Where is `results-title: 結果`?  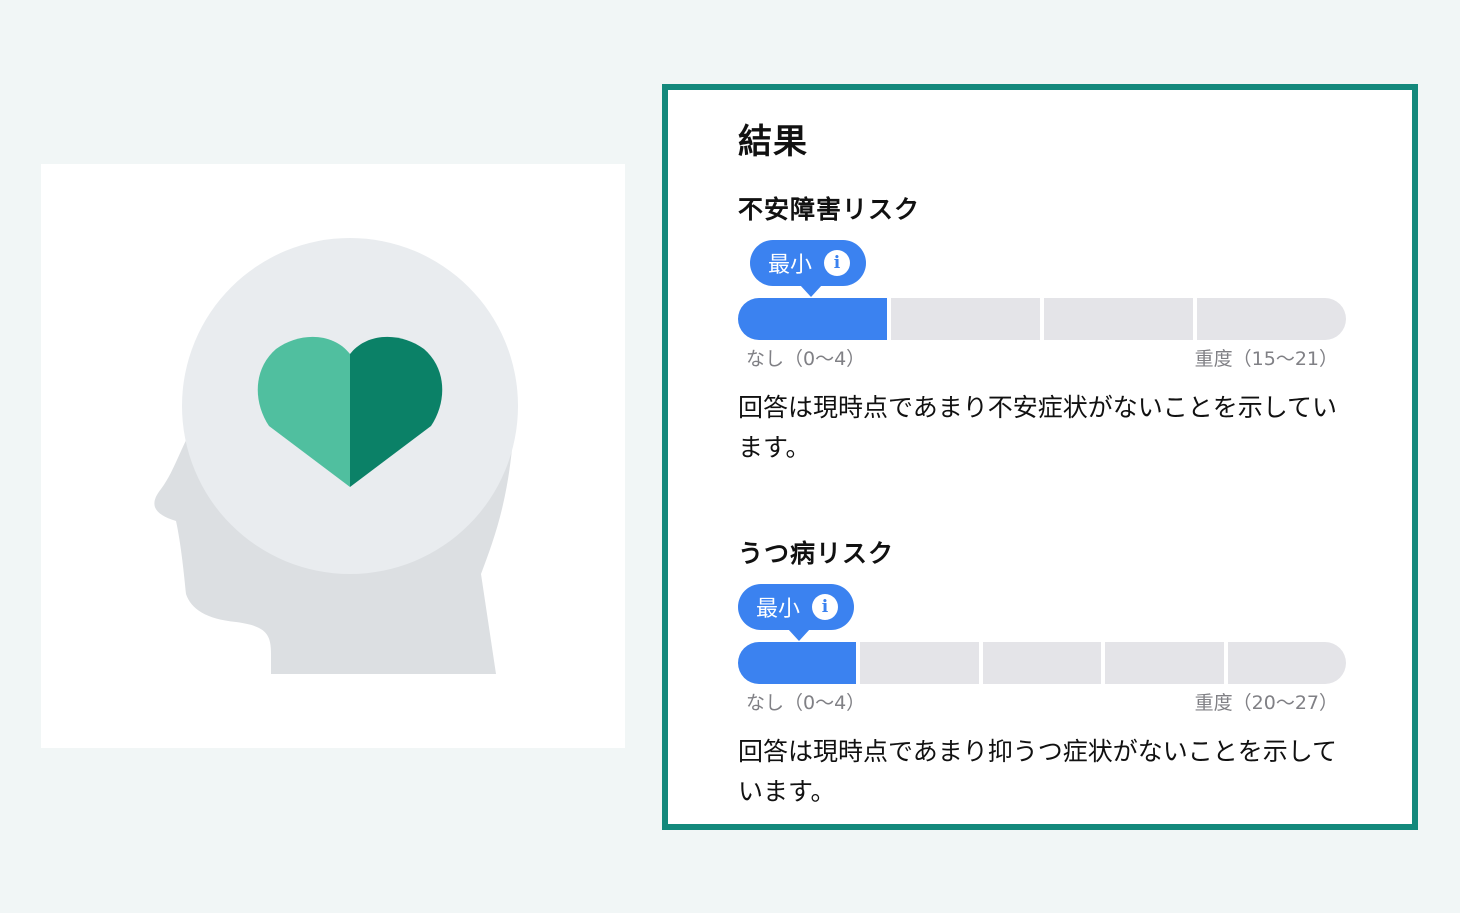
results-title: 結果 is located at coordinates (773, 142).